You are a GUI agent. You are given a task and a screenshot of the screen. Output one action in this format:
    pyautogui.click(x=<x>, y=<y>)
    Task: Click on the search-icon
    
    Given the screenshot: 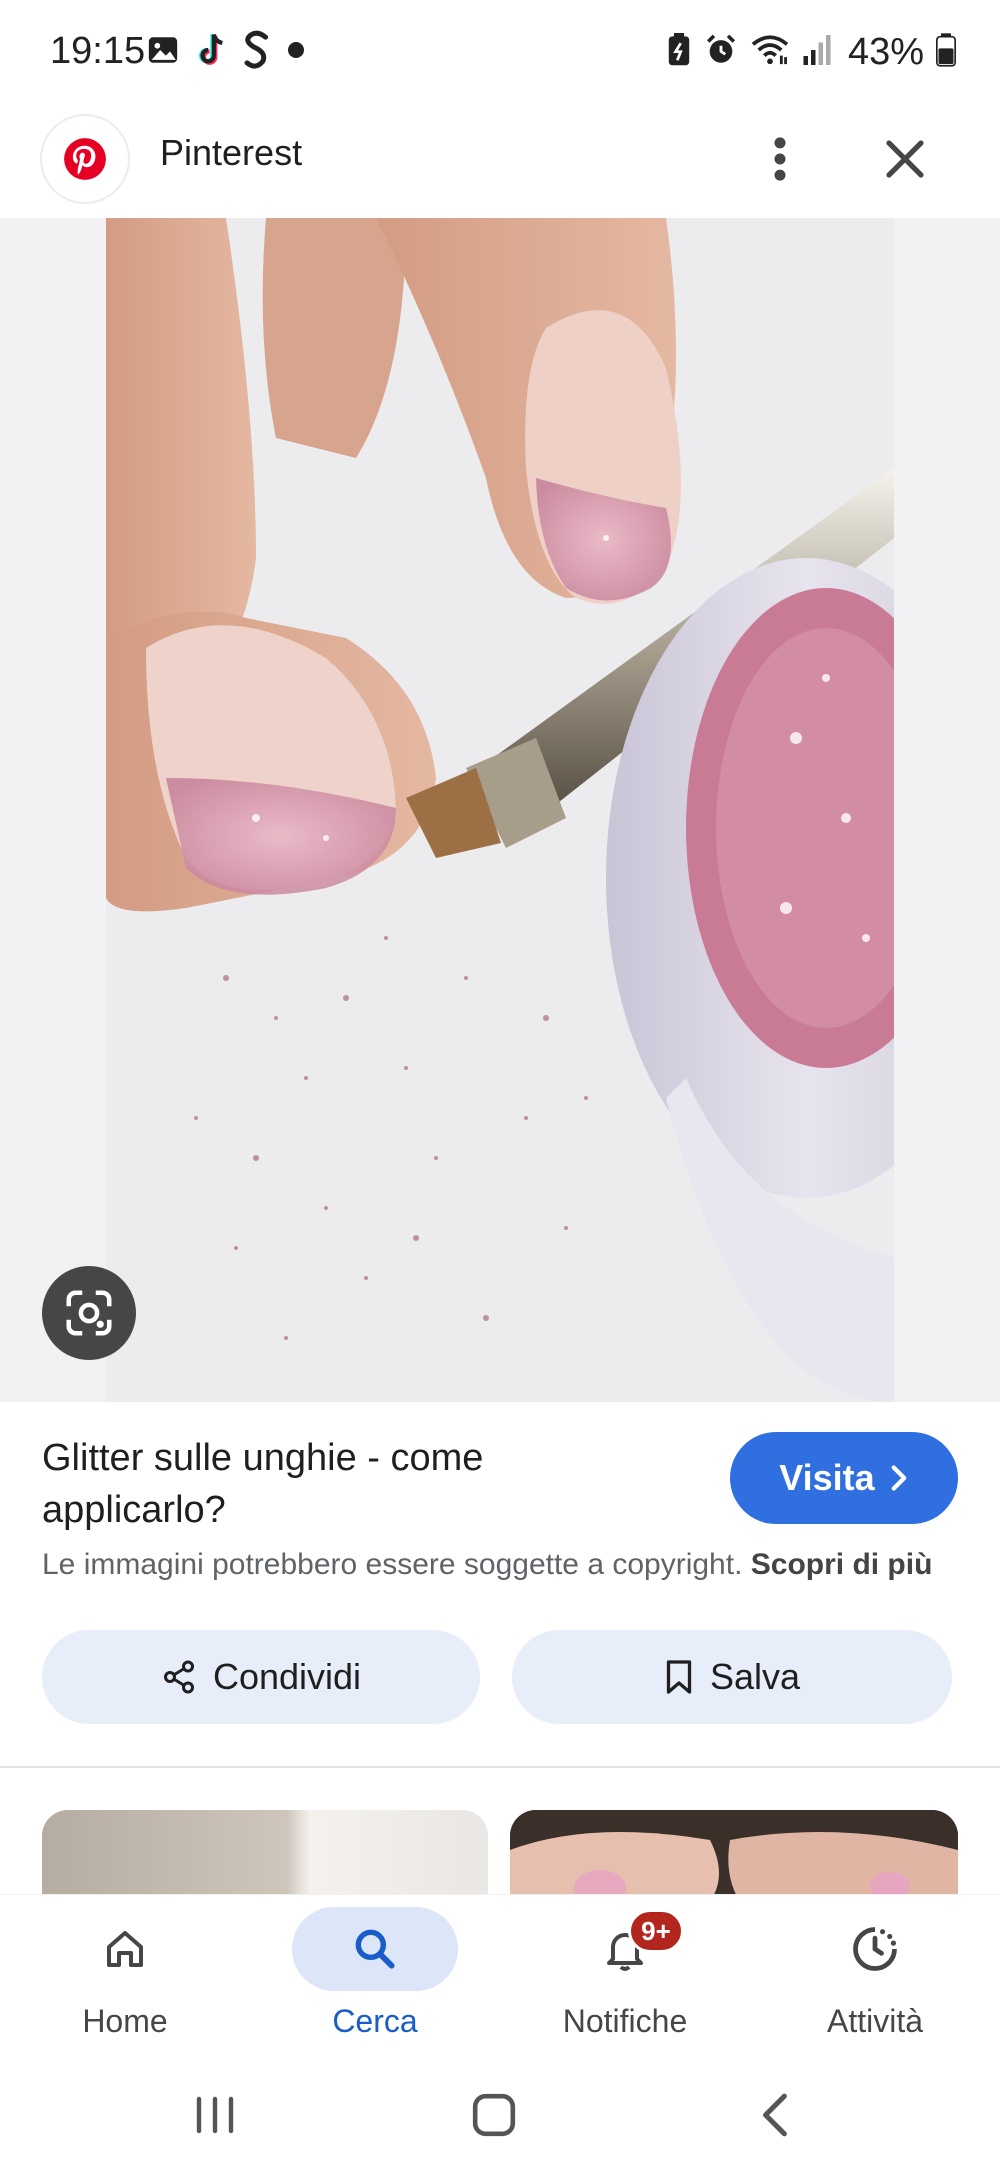 What is the action you would take?
    pyautogui.click(x=375, y=1949)
    